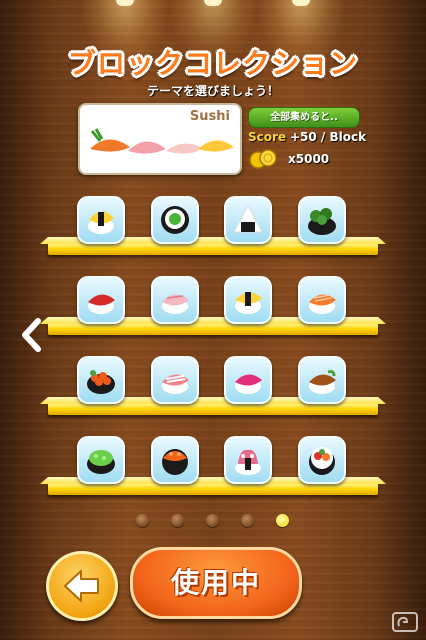 Image resolution: width=426 pixels, height=640 pixels. What do you see at coordinates (263, 159) in the screenshot?
I see `coin-icon` at bounding box center [263, 159].